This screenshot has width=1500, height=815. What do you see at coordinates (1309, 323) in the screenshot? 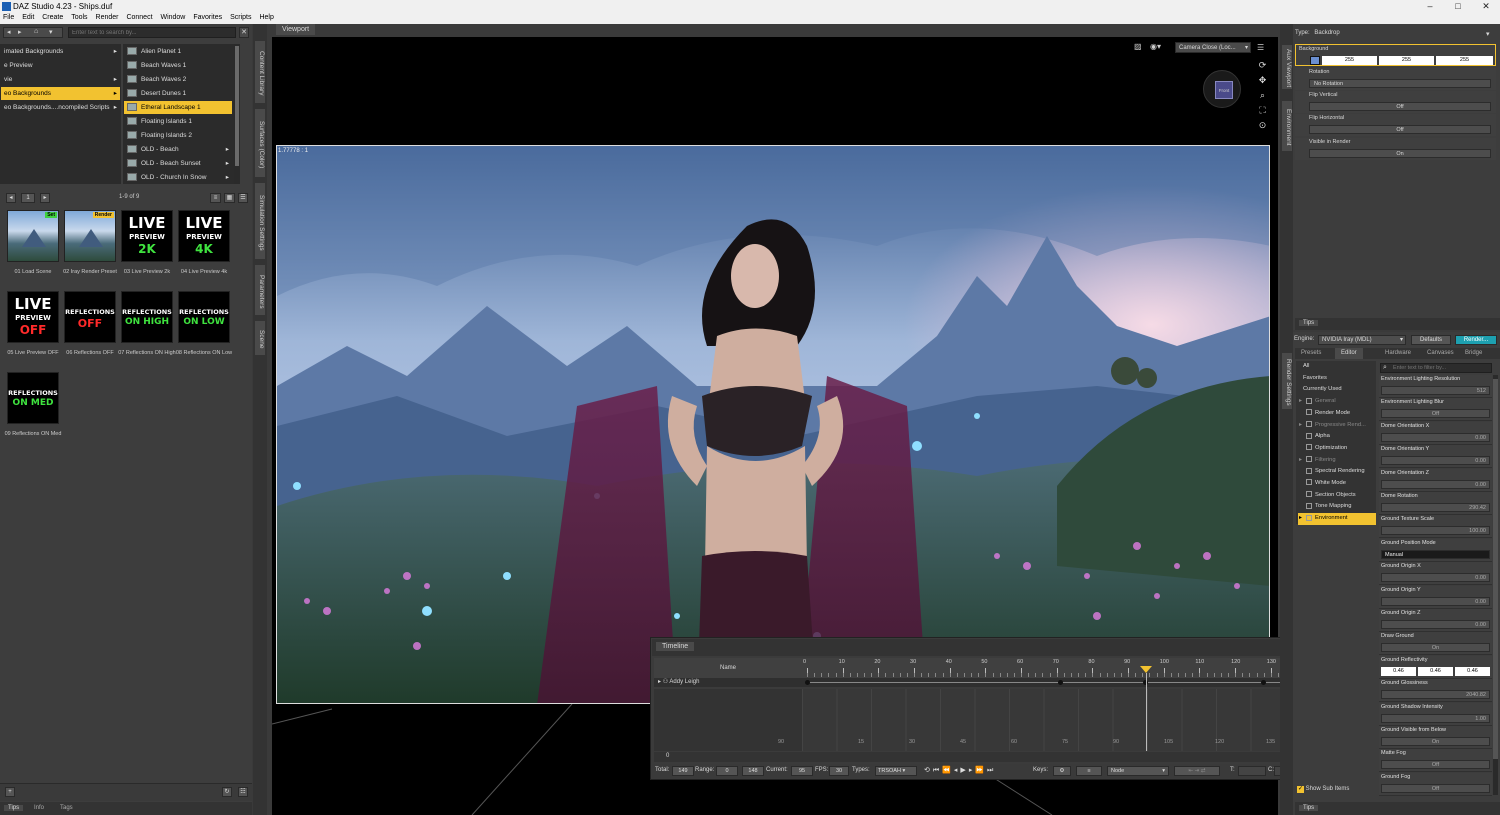
I see `env-tips-tab: Tips` at bounding box center [1309, 323].